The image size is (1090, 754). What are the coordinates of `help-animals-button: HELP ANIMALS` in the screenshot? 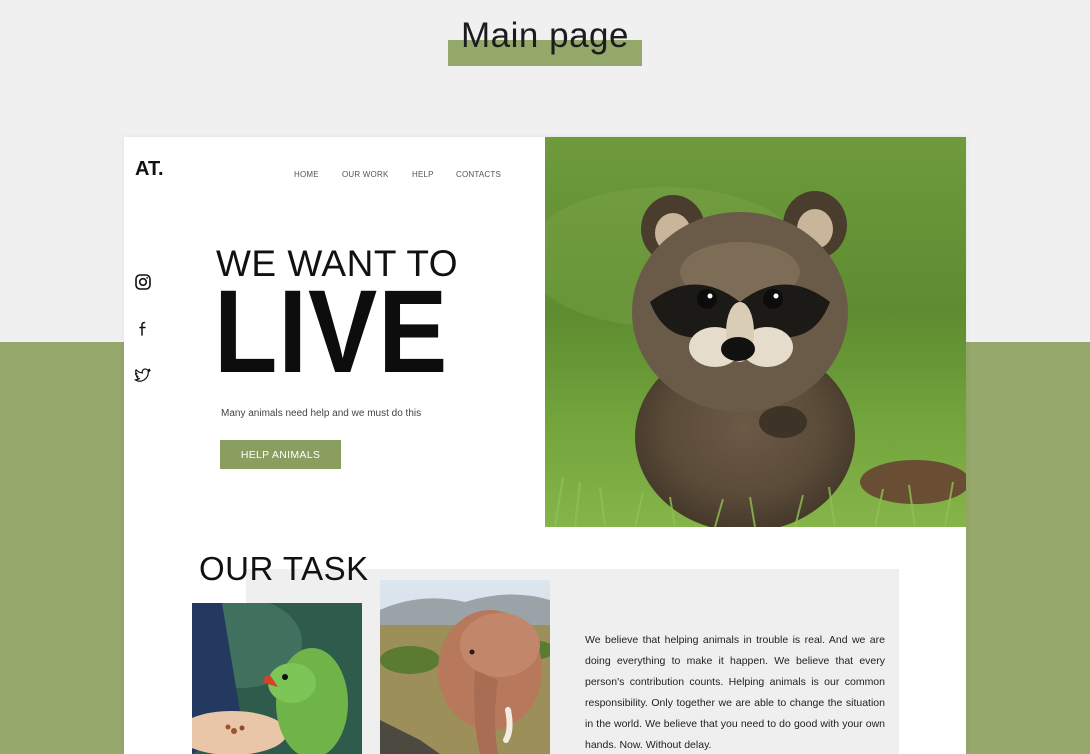 It's located at (280, 454).